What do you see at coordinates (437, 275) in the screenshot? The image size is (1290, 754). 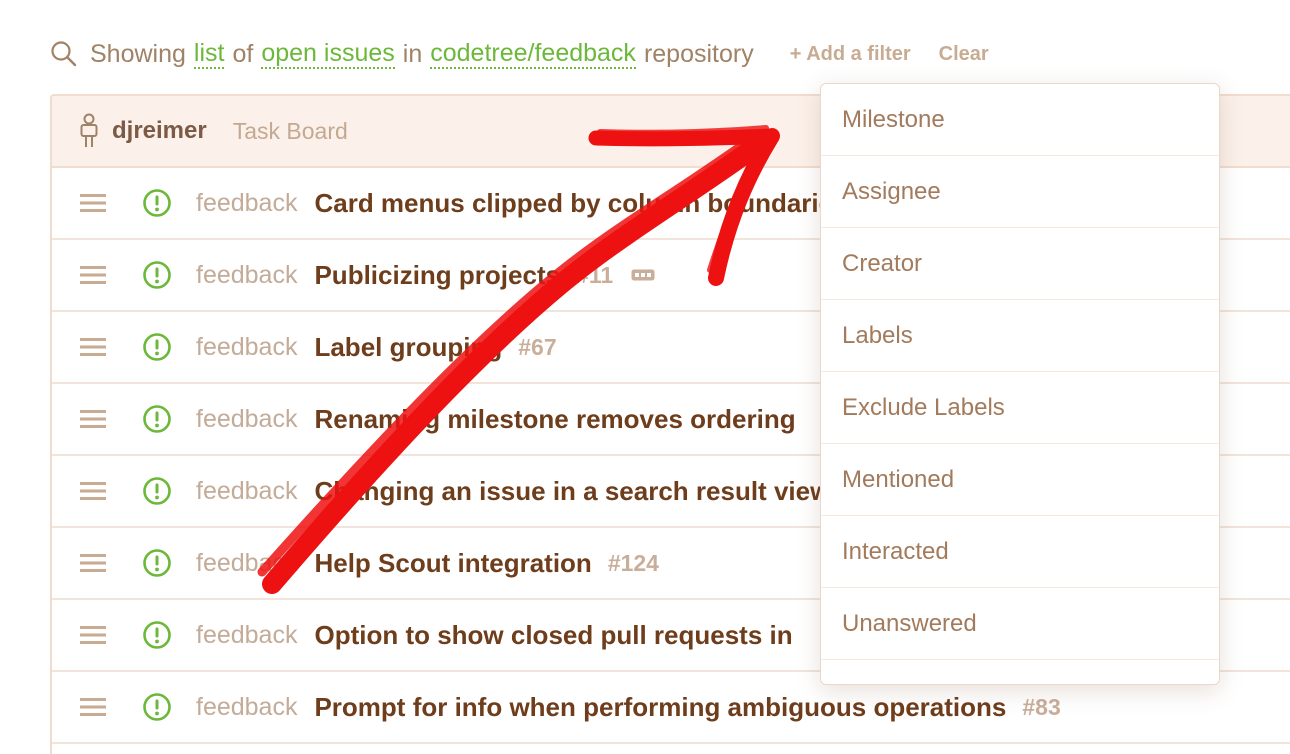 I see `issue-title: Publicizing projects` at bounding box center [437, 275].